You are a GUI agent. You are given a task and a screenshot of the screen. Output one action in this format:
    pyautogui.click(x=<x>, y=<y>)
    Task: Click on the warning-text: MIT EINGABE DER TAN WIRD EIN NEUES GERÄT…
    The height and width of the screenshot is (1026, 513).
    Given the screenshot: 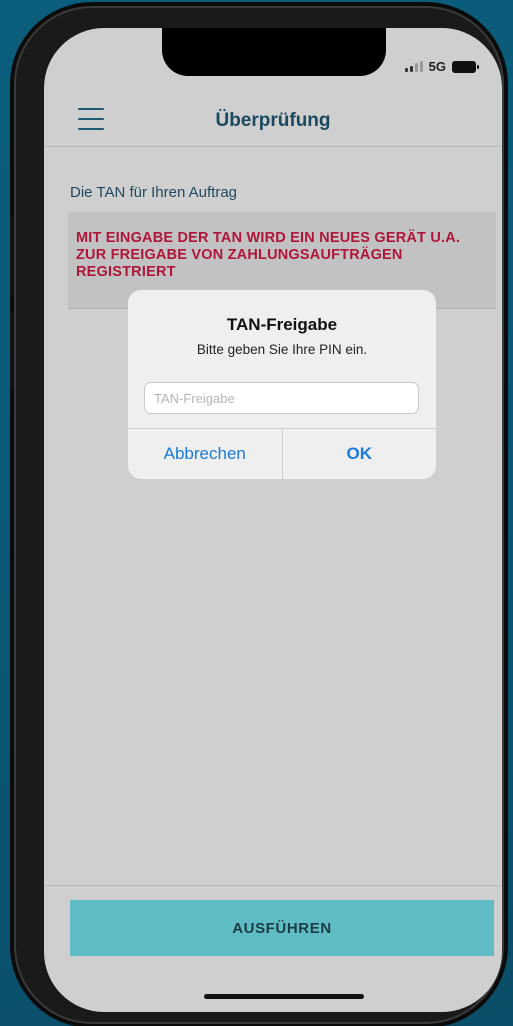 What is the action you would take?
    pyautogui.click(x=268, y=255)
    